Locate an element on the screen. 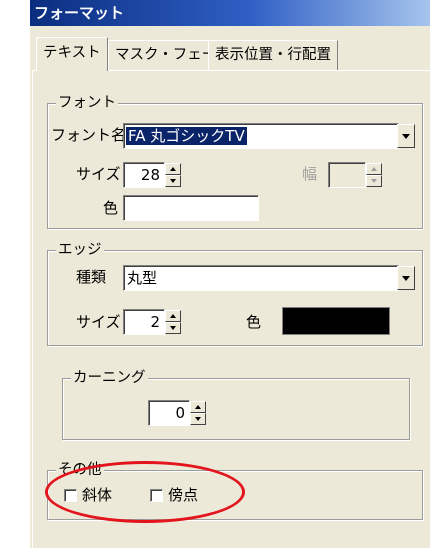 The width and height of the screenshot is (430, 548). font-size-label: サイズ is located at coordinates (98, 174).